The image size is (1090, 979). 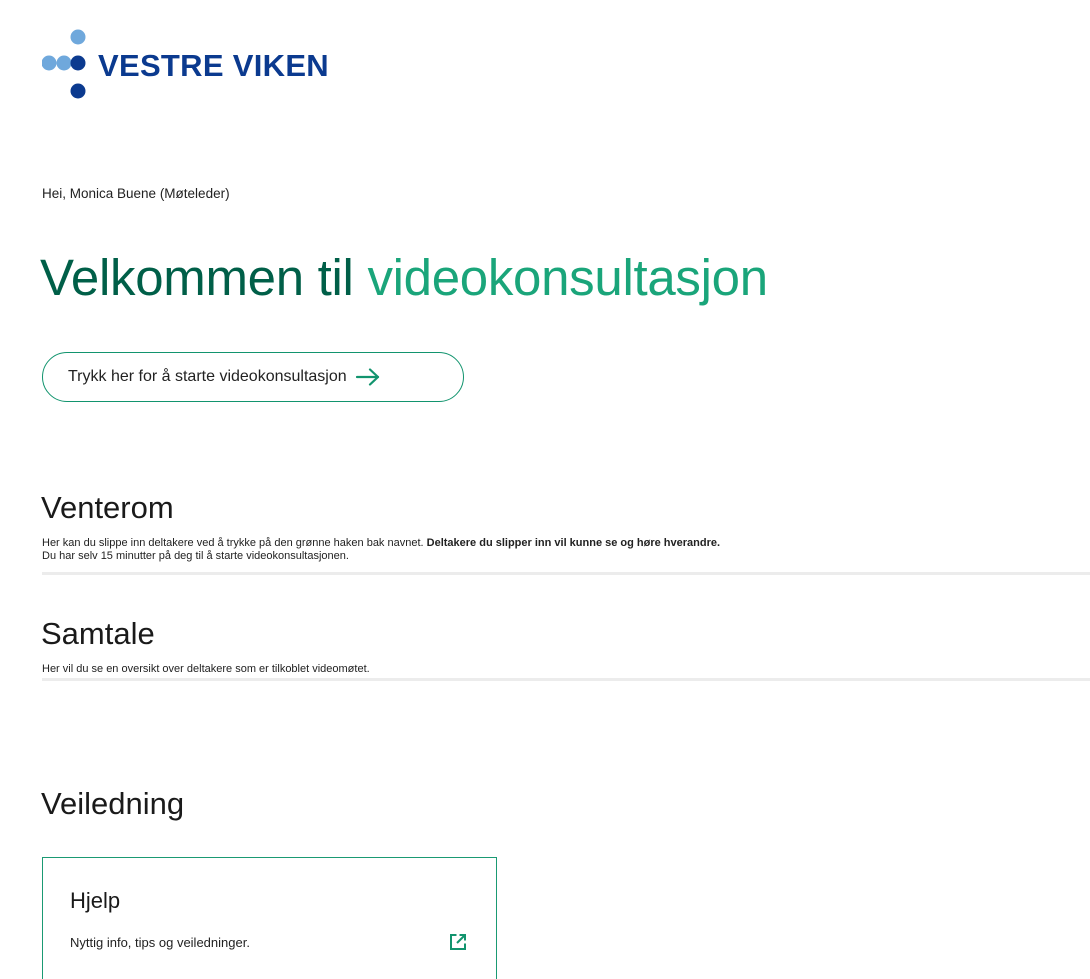 What do you see at coordinates (64, 64) in the screenshot?
I see `logo-dots-icon` at bounding box center [64, 64].